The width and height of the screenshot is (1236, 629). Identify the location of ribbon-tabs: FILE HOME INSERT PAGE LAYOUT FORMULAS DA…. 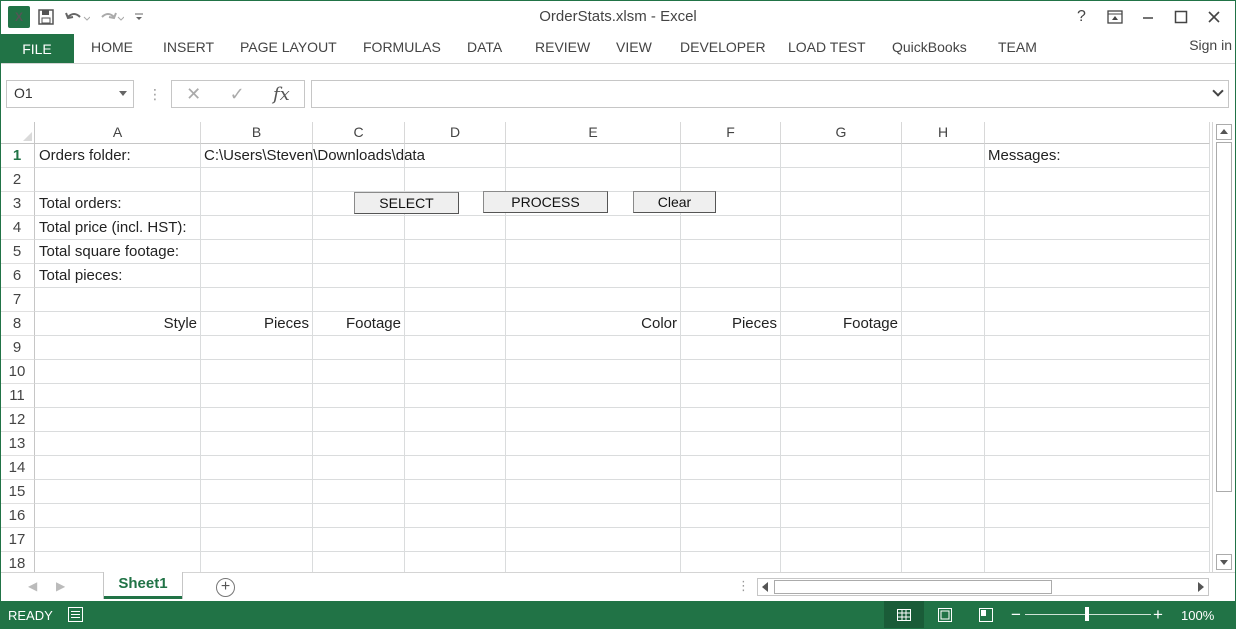
(618, 49).